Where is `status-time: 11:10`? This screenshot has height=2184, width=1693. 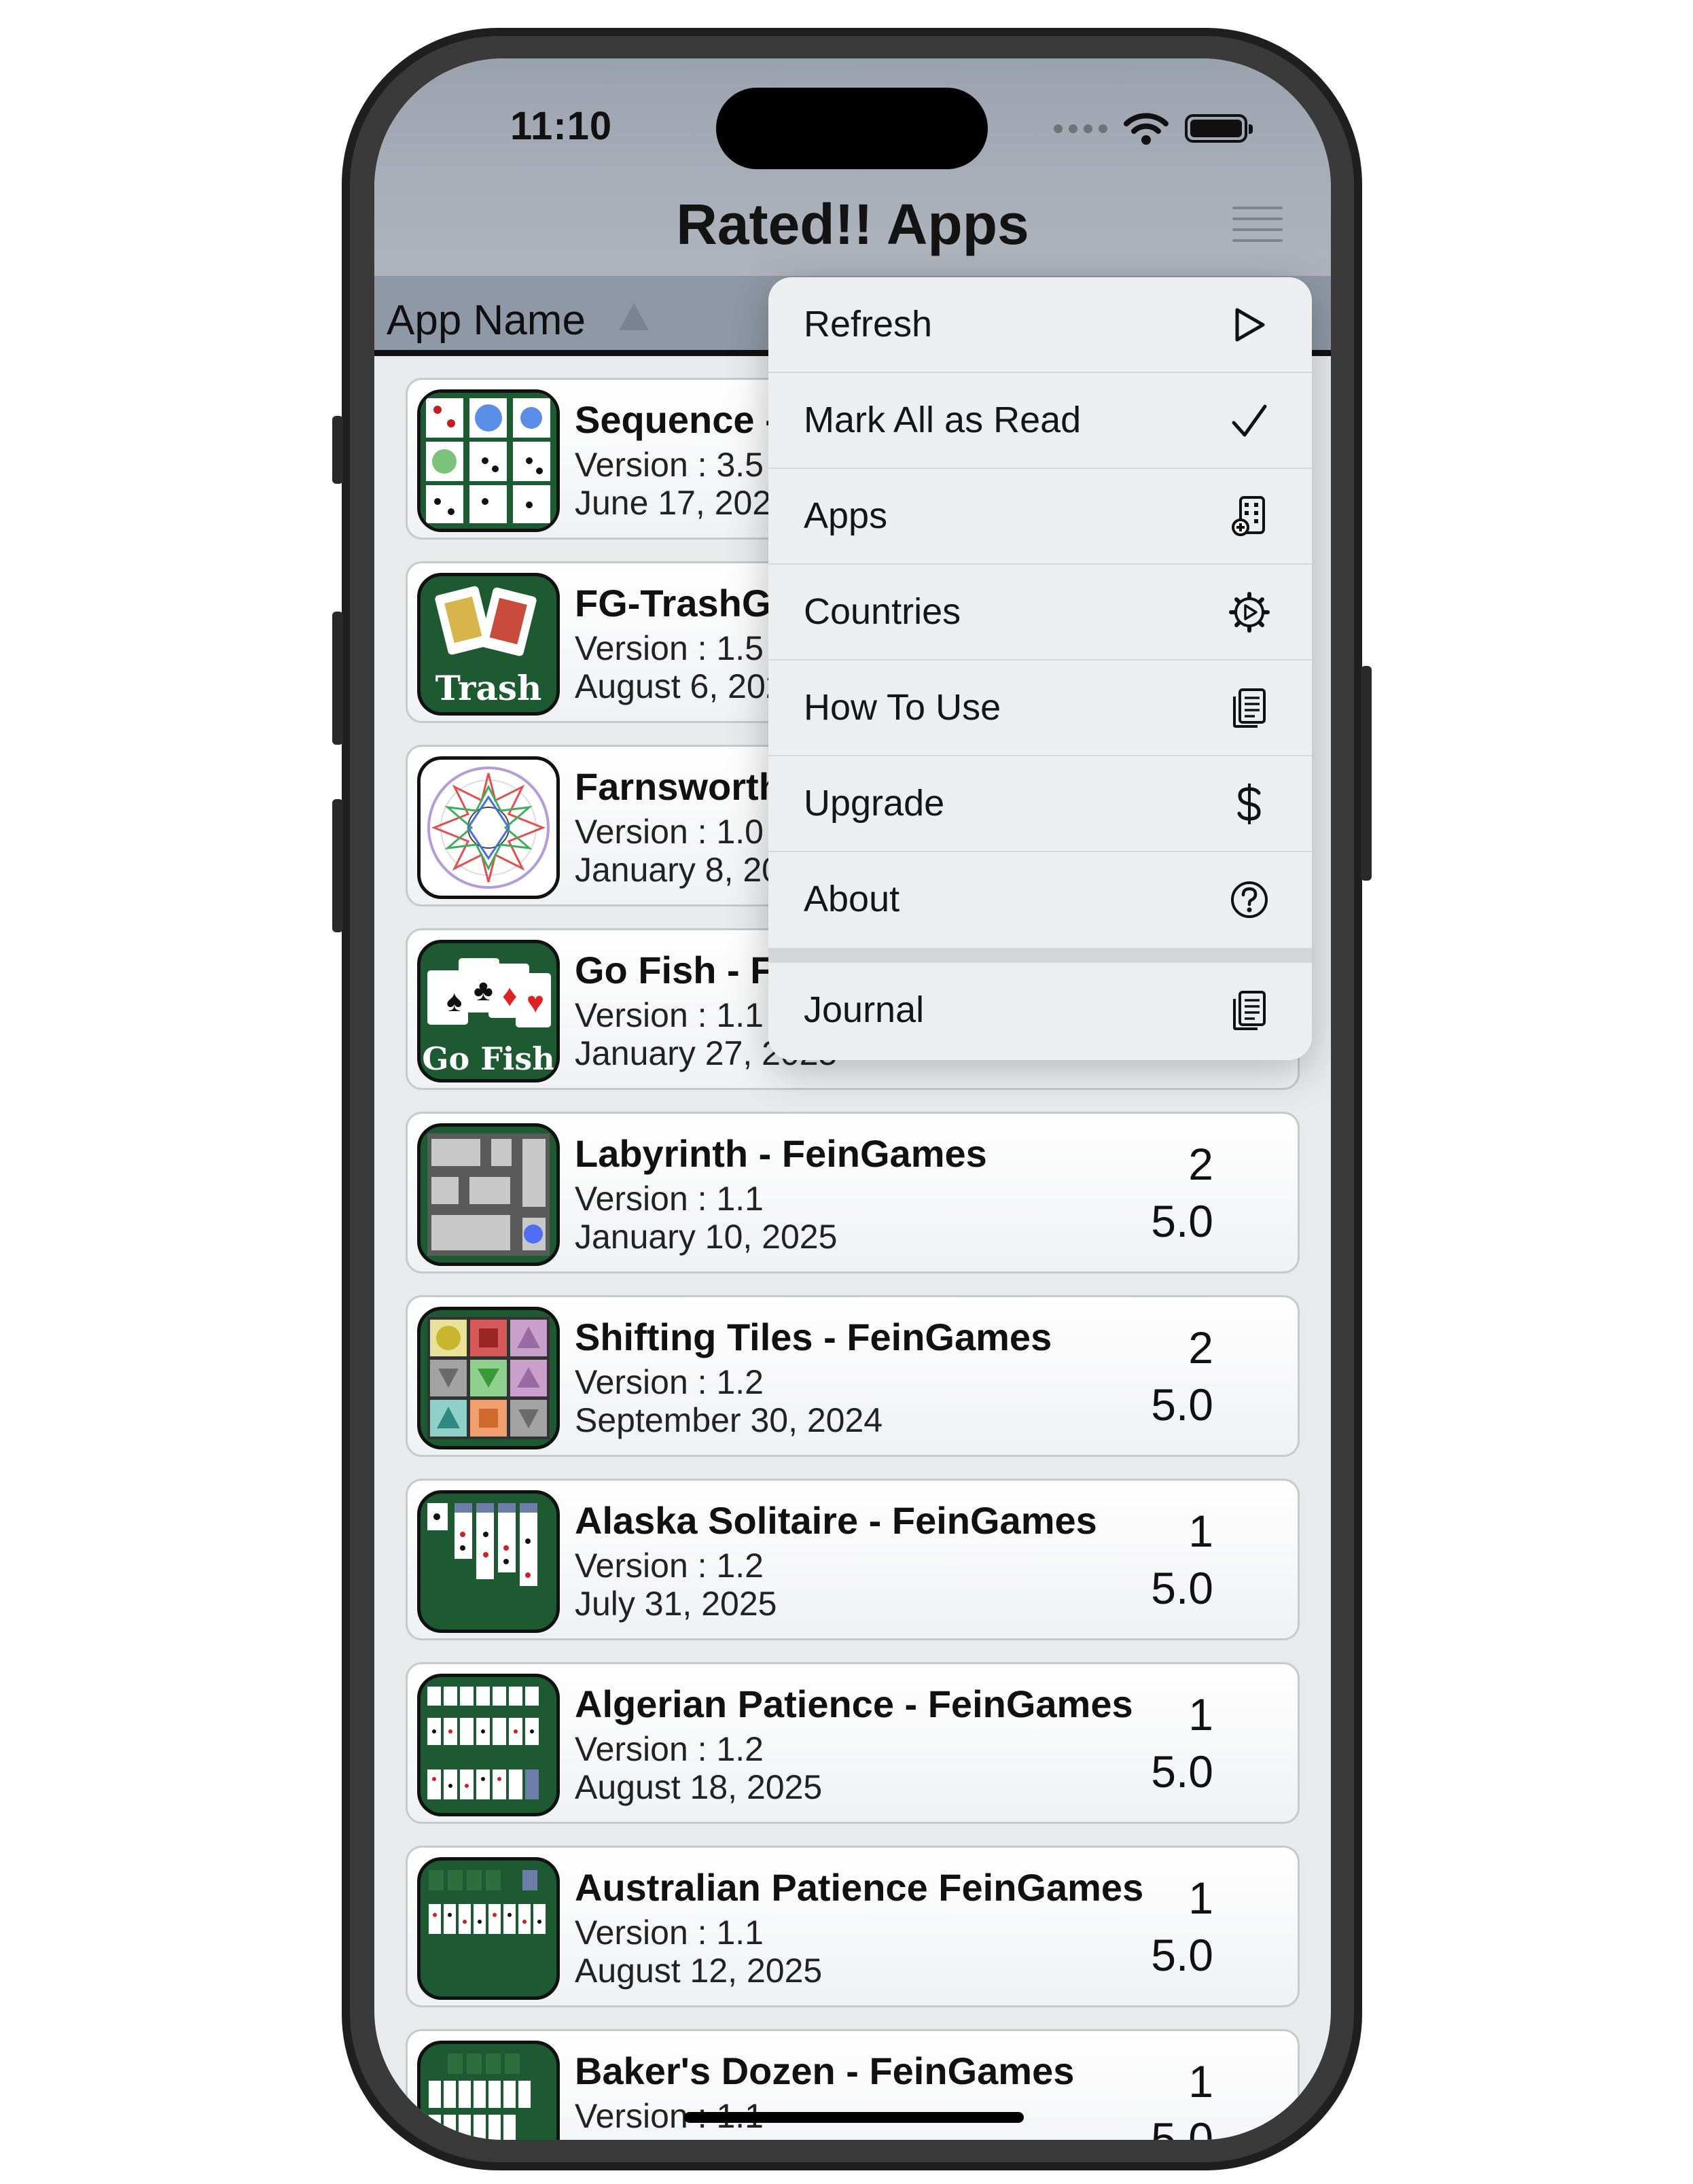 status-time: 11:10 is located at coordinates (561, 126).